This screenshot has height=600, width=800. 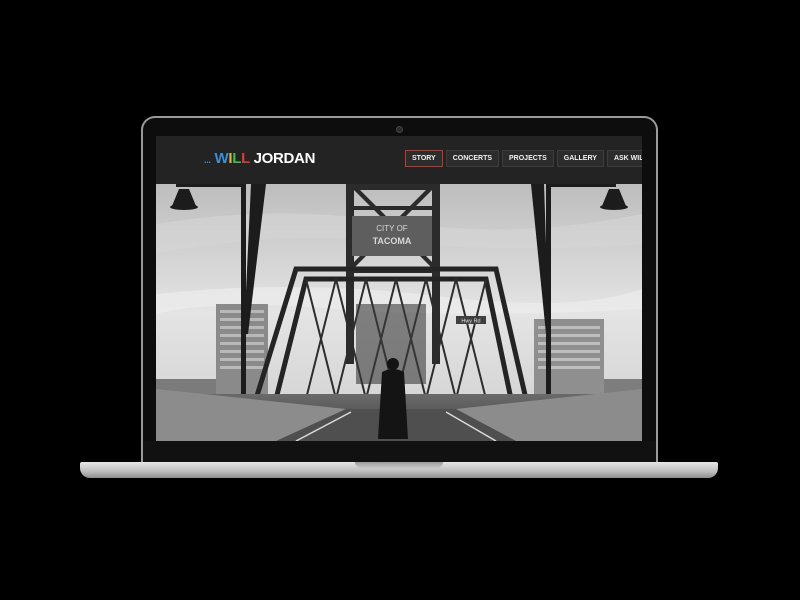 I want to click on webcam, so click(x=399, y=129).